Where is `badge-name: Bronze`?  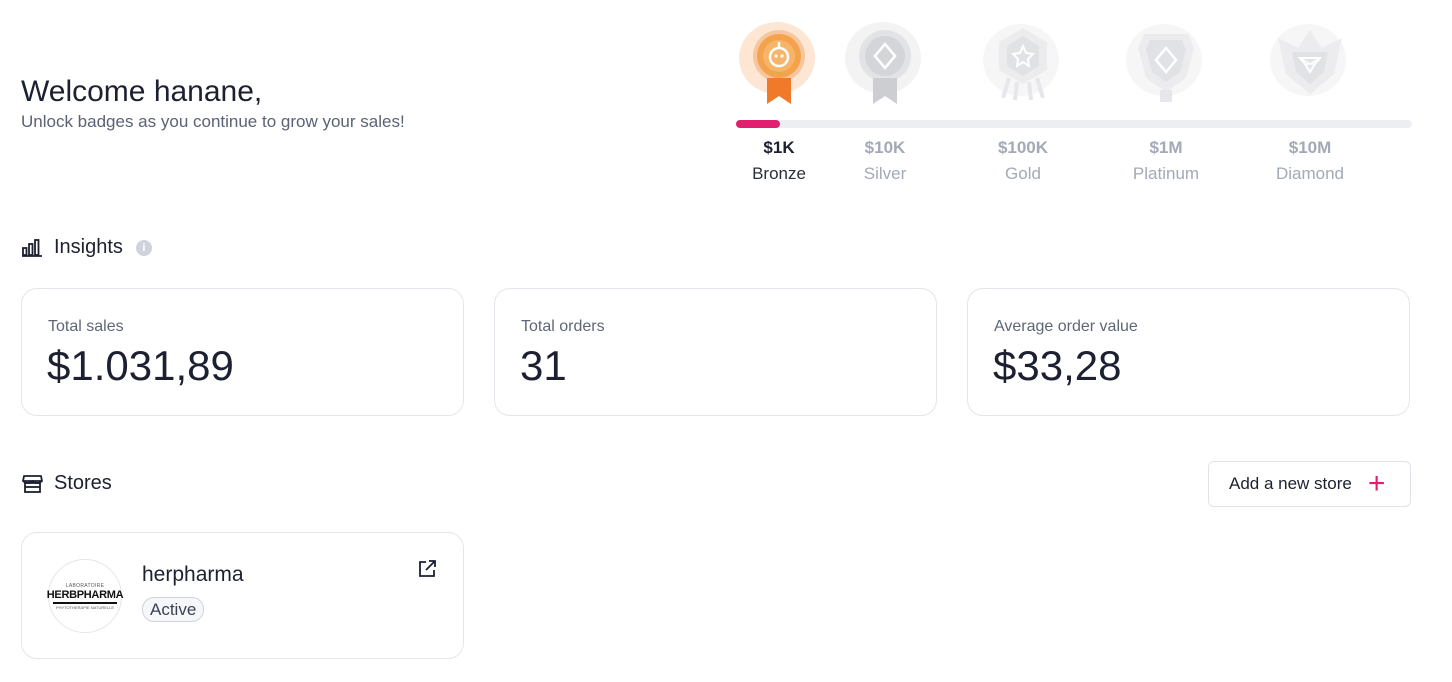
badge-name: Bronze is located at coordinates (779, 173).